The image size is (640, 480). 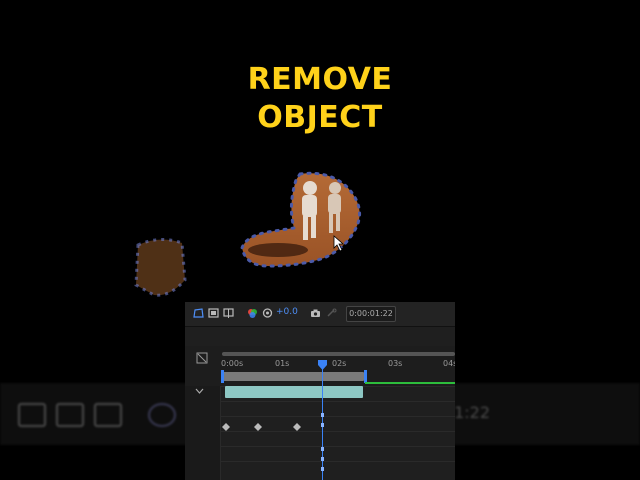 What do you see at coordinates (315, 313) in the screenshot?
I see `camera-icon` at bounding box center [315, 313].